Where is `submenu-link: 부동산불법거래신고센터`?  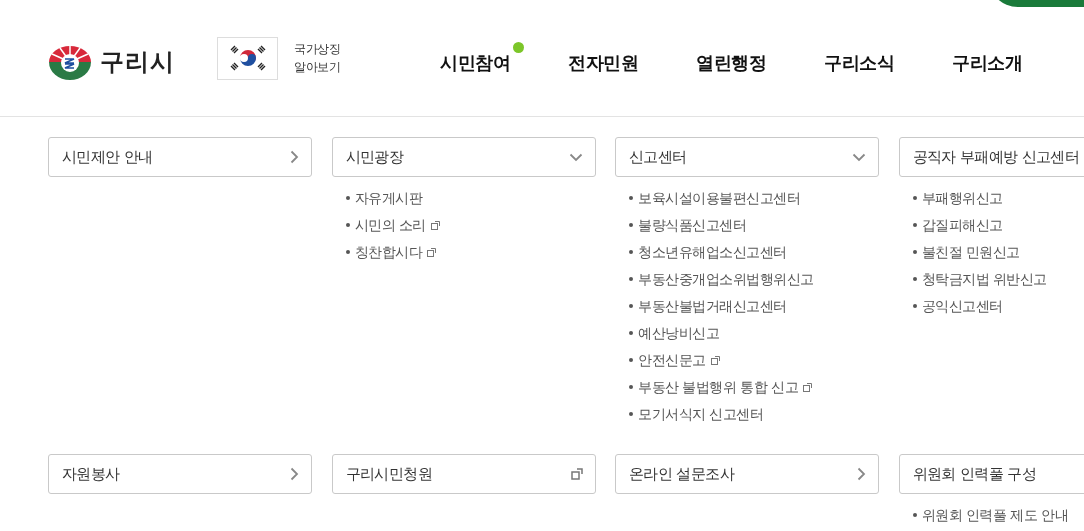
submenu-link: 부동산불법거래신고센터 is located at coordinates (708, 306).